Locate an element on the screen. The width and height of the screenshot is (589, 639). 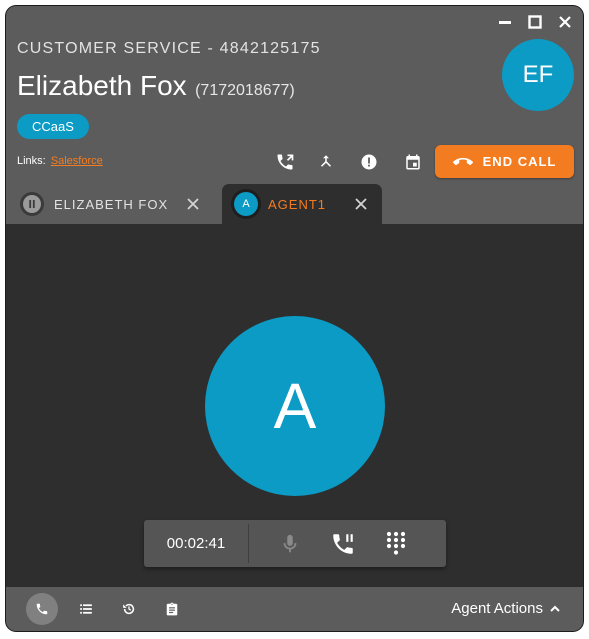
salesforce-link: Salesforce is located at coordinates (77, 161).